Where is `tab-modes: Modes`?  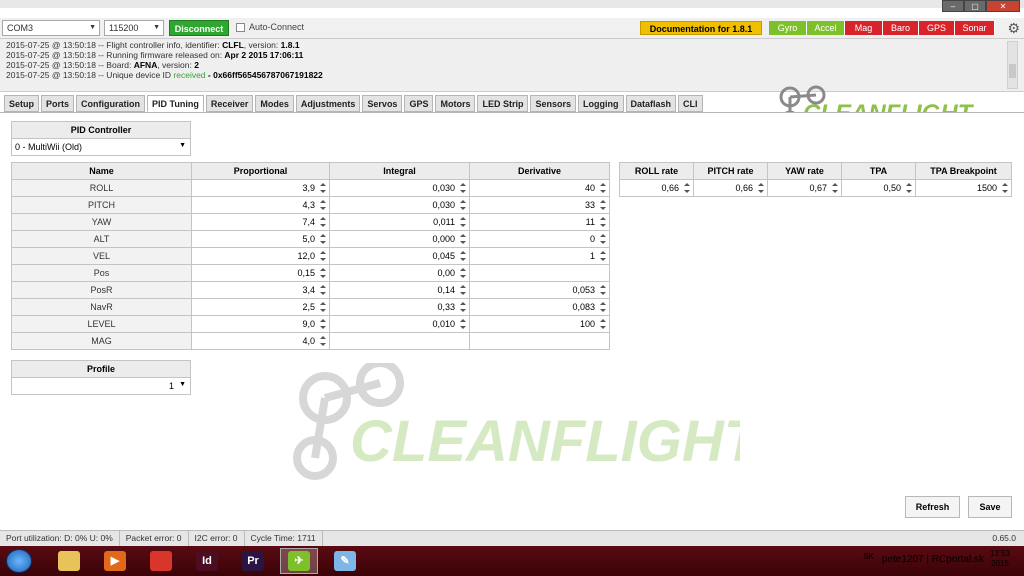
tab-modes: Modes is located at coordinates (274, 103).